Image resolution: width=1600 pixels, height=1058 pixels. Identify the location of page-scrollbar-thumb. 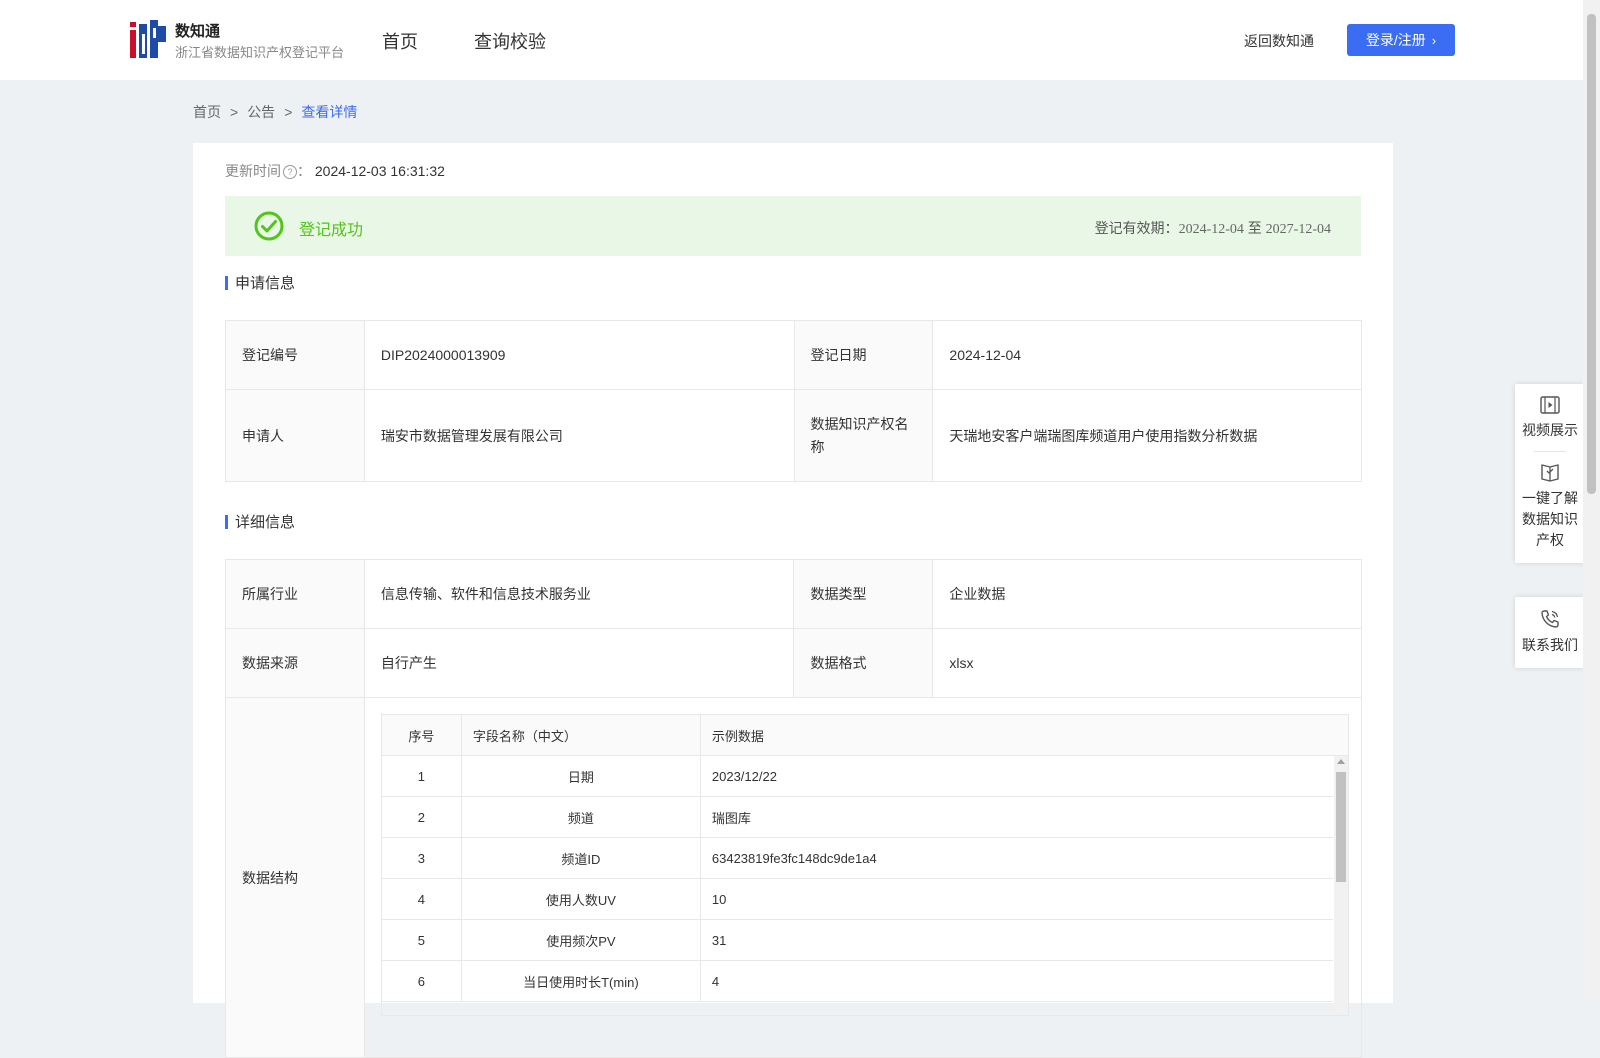
(1591, 254).